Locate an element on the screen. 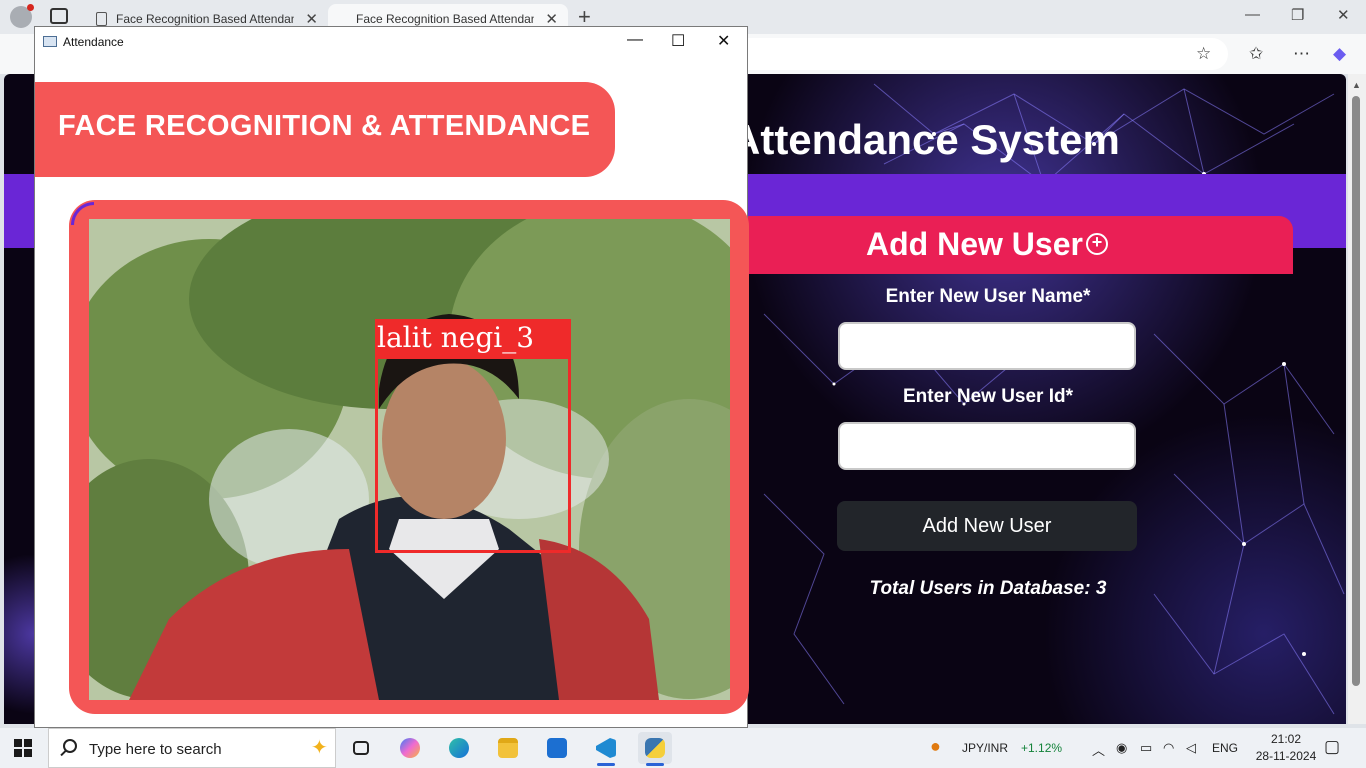 The image size is (1366, 768). scroll-thumb is located at coordinates (1356, 391).